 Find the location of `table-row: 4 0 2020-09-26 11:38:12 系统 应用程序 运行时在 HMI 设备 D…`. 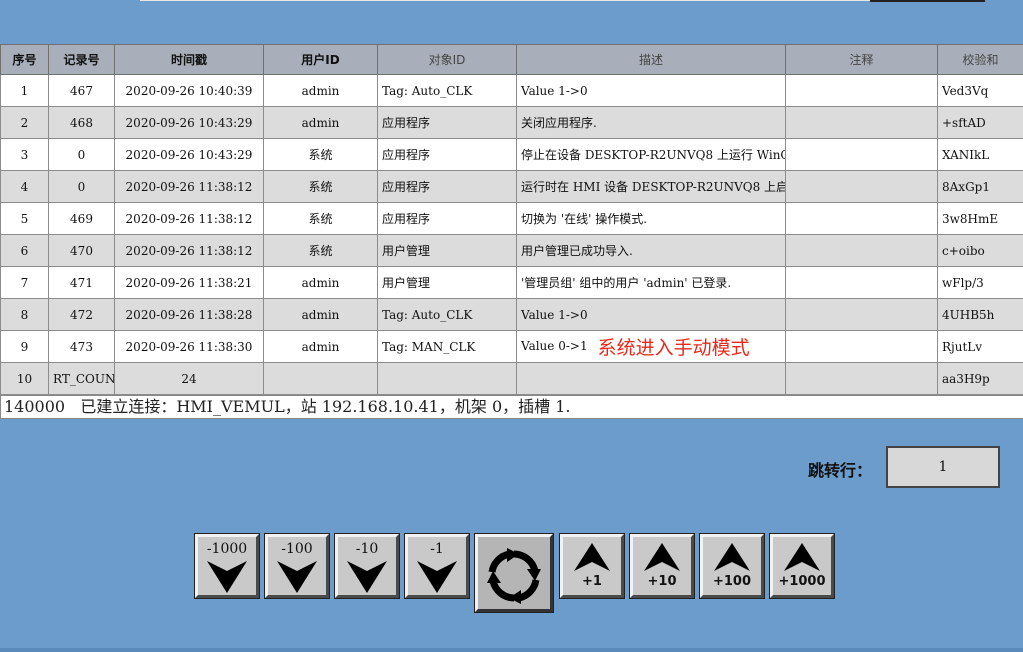

table-row: 4 0 2020-09-26 11:38:12 系统 应用程序 运行时在 HMI 设备 D… is located at coordinates (511, 186).